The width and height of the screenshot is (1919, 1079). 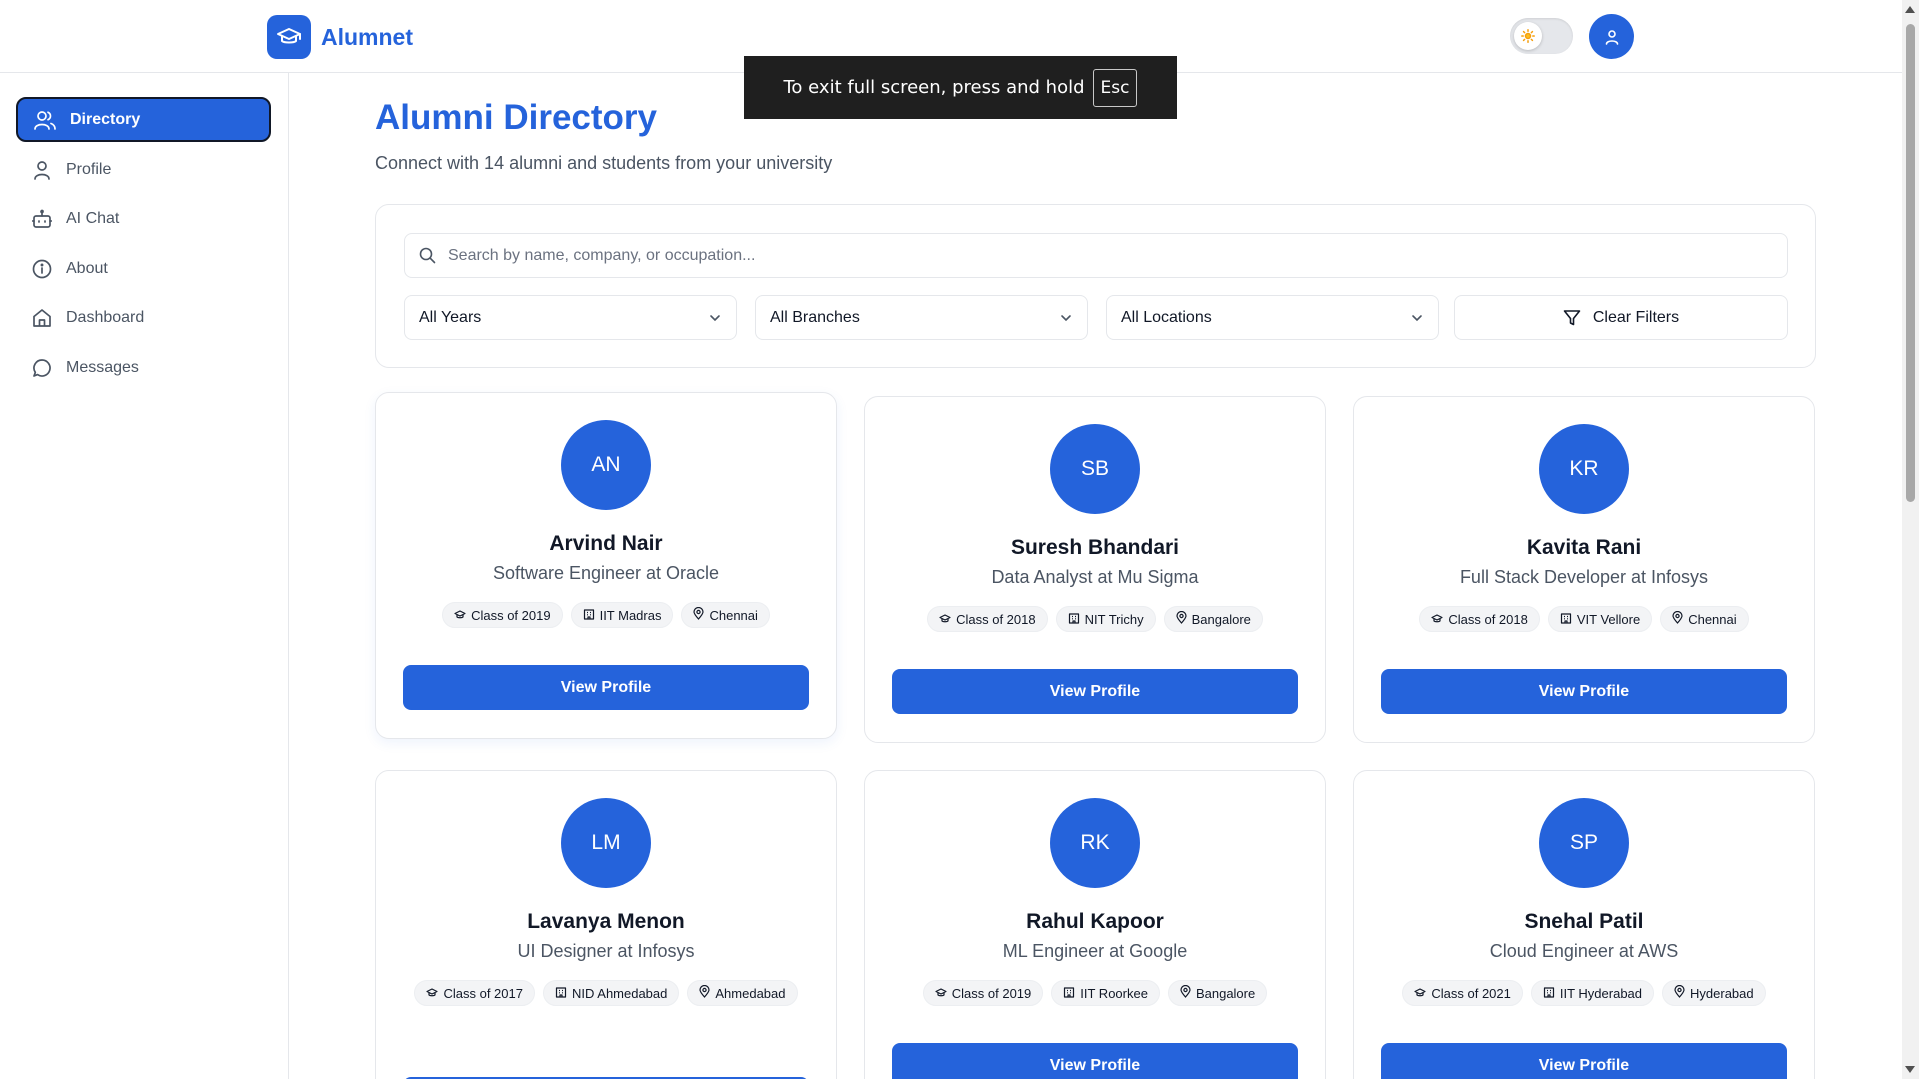 I want to click on info-icon, so click(x=42, y=268).